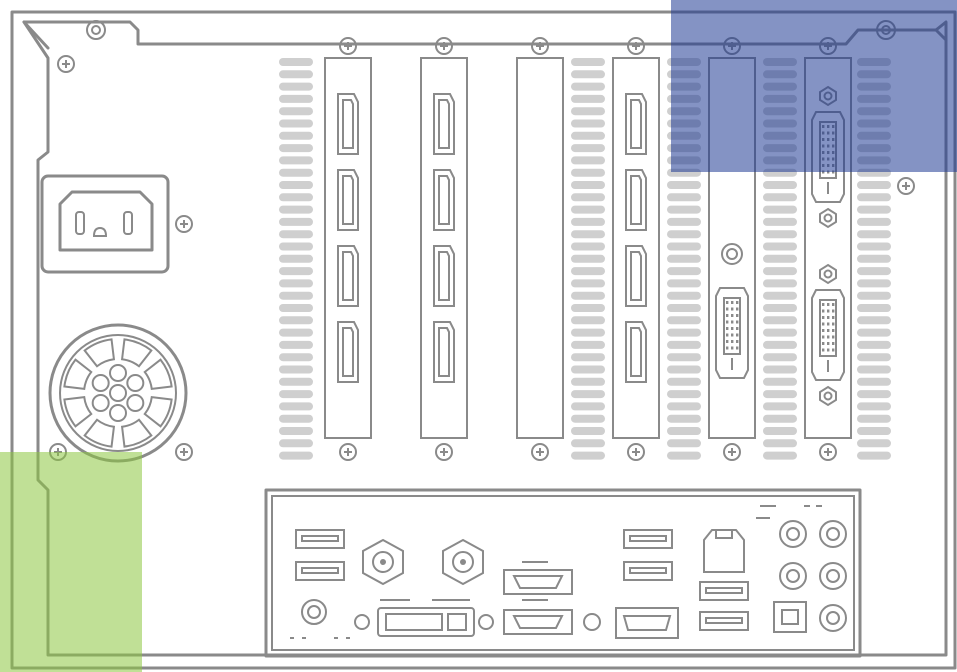 This screenshot has width=957, height=672. Describe the element at coordinates (118, 393) in the screenshot. I see `fan-grille` at that location.